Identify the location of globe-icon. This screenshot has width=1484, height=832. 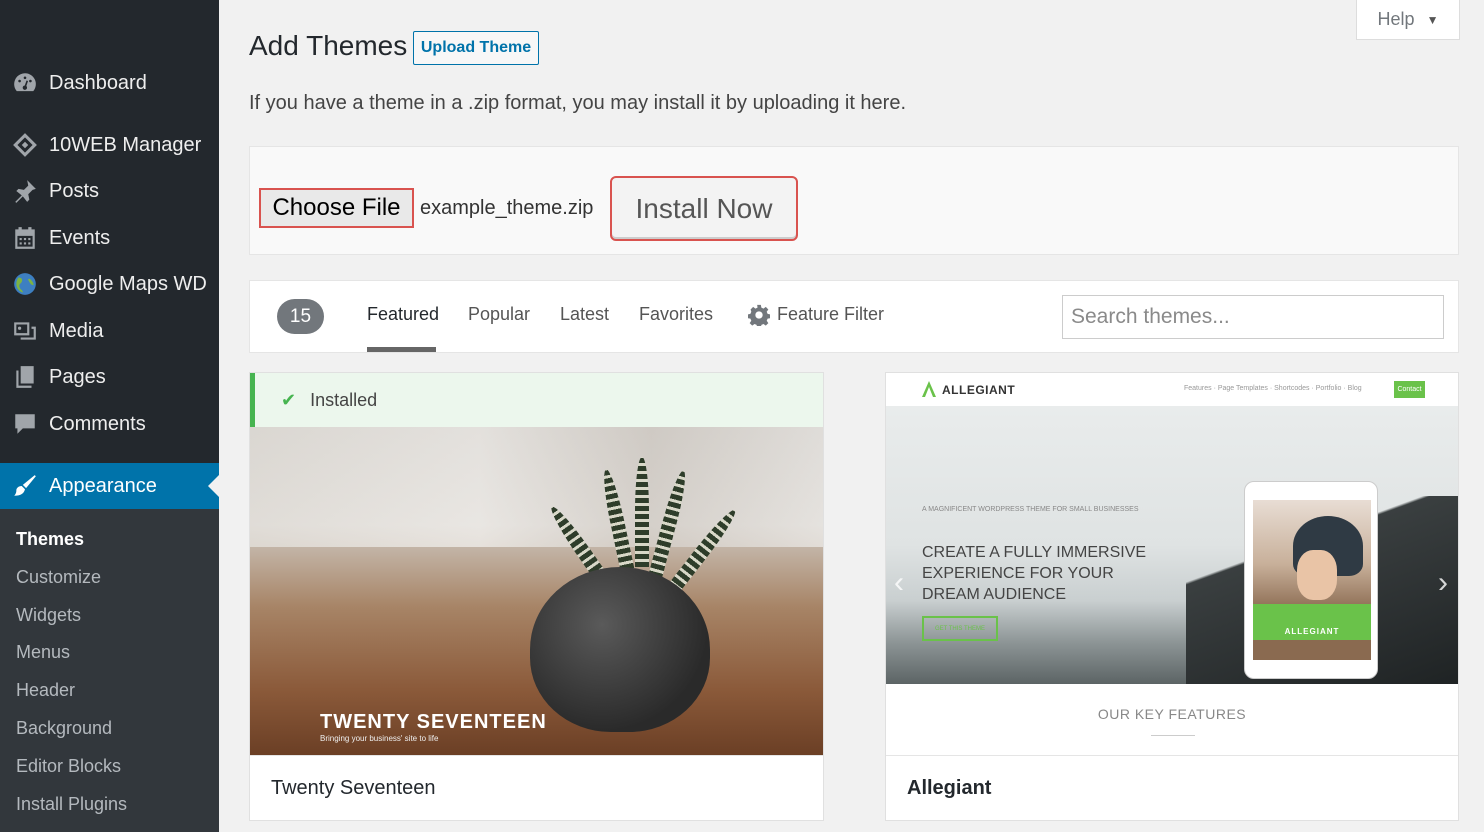
(25, 284).